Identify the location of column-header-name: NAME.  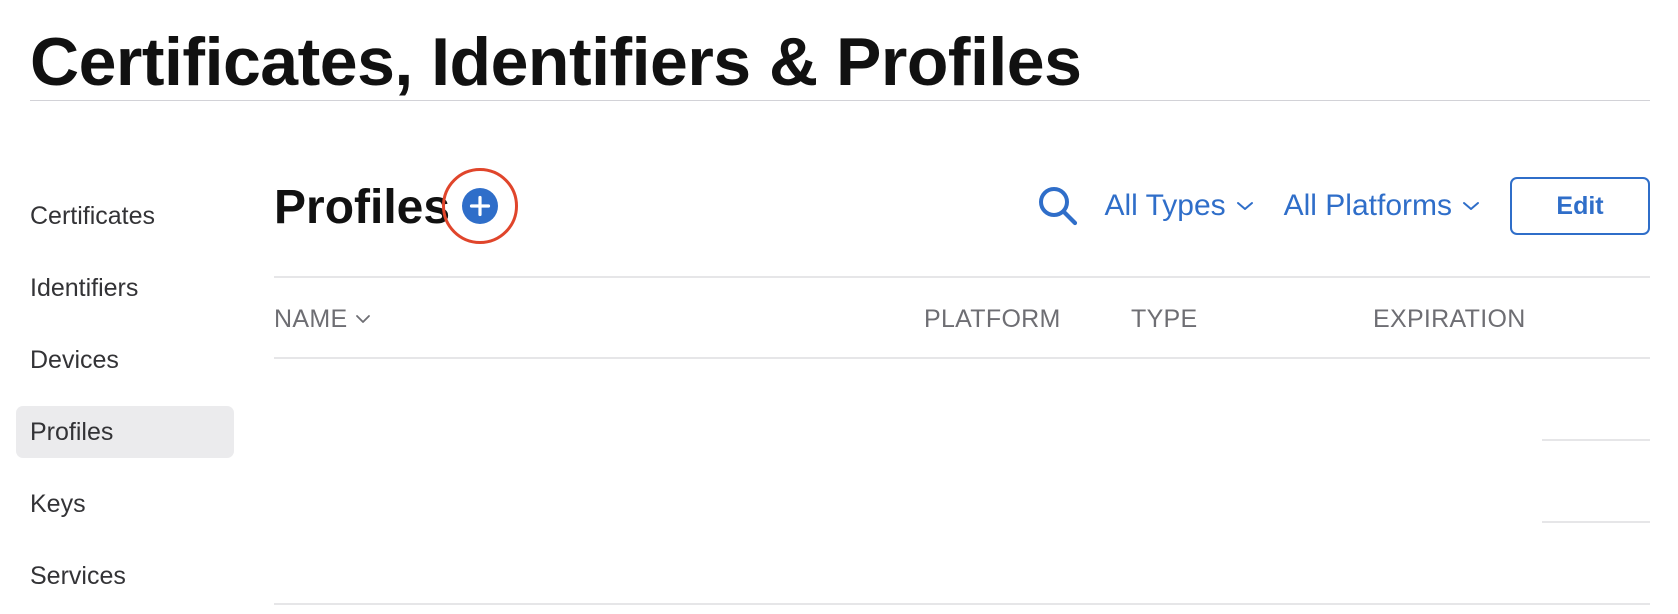
(322, 319).